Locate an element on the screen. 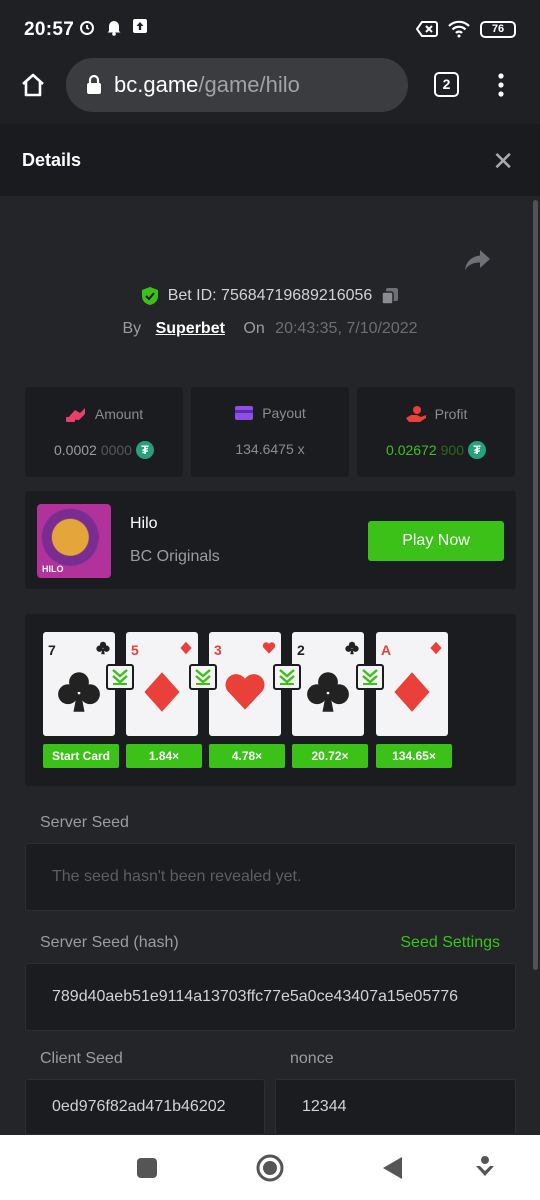 The image size is (540, 1200). home-icon is located at coordinates (33, 85).